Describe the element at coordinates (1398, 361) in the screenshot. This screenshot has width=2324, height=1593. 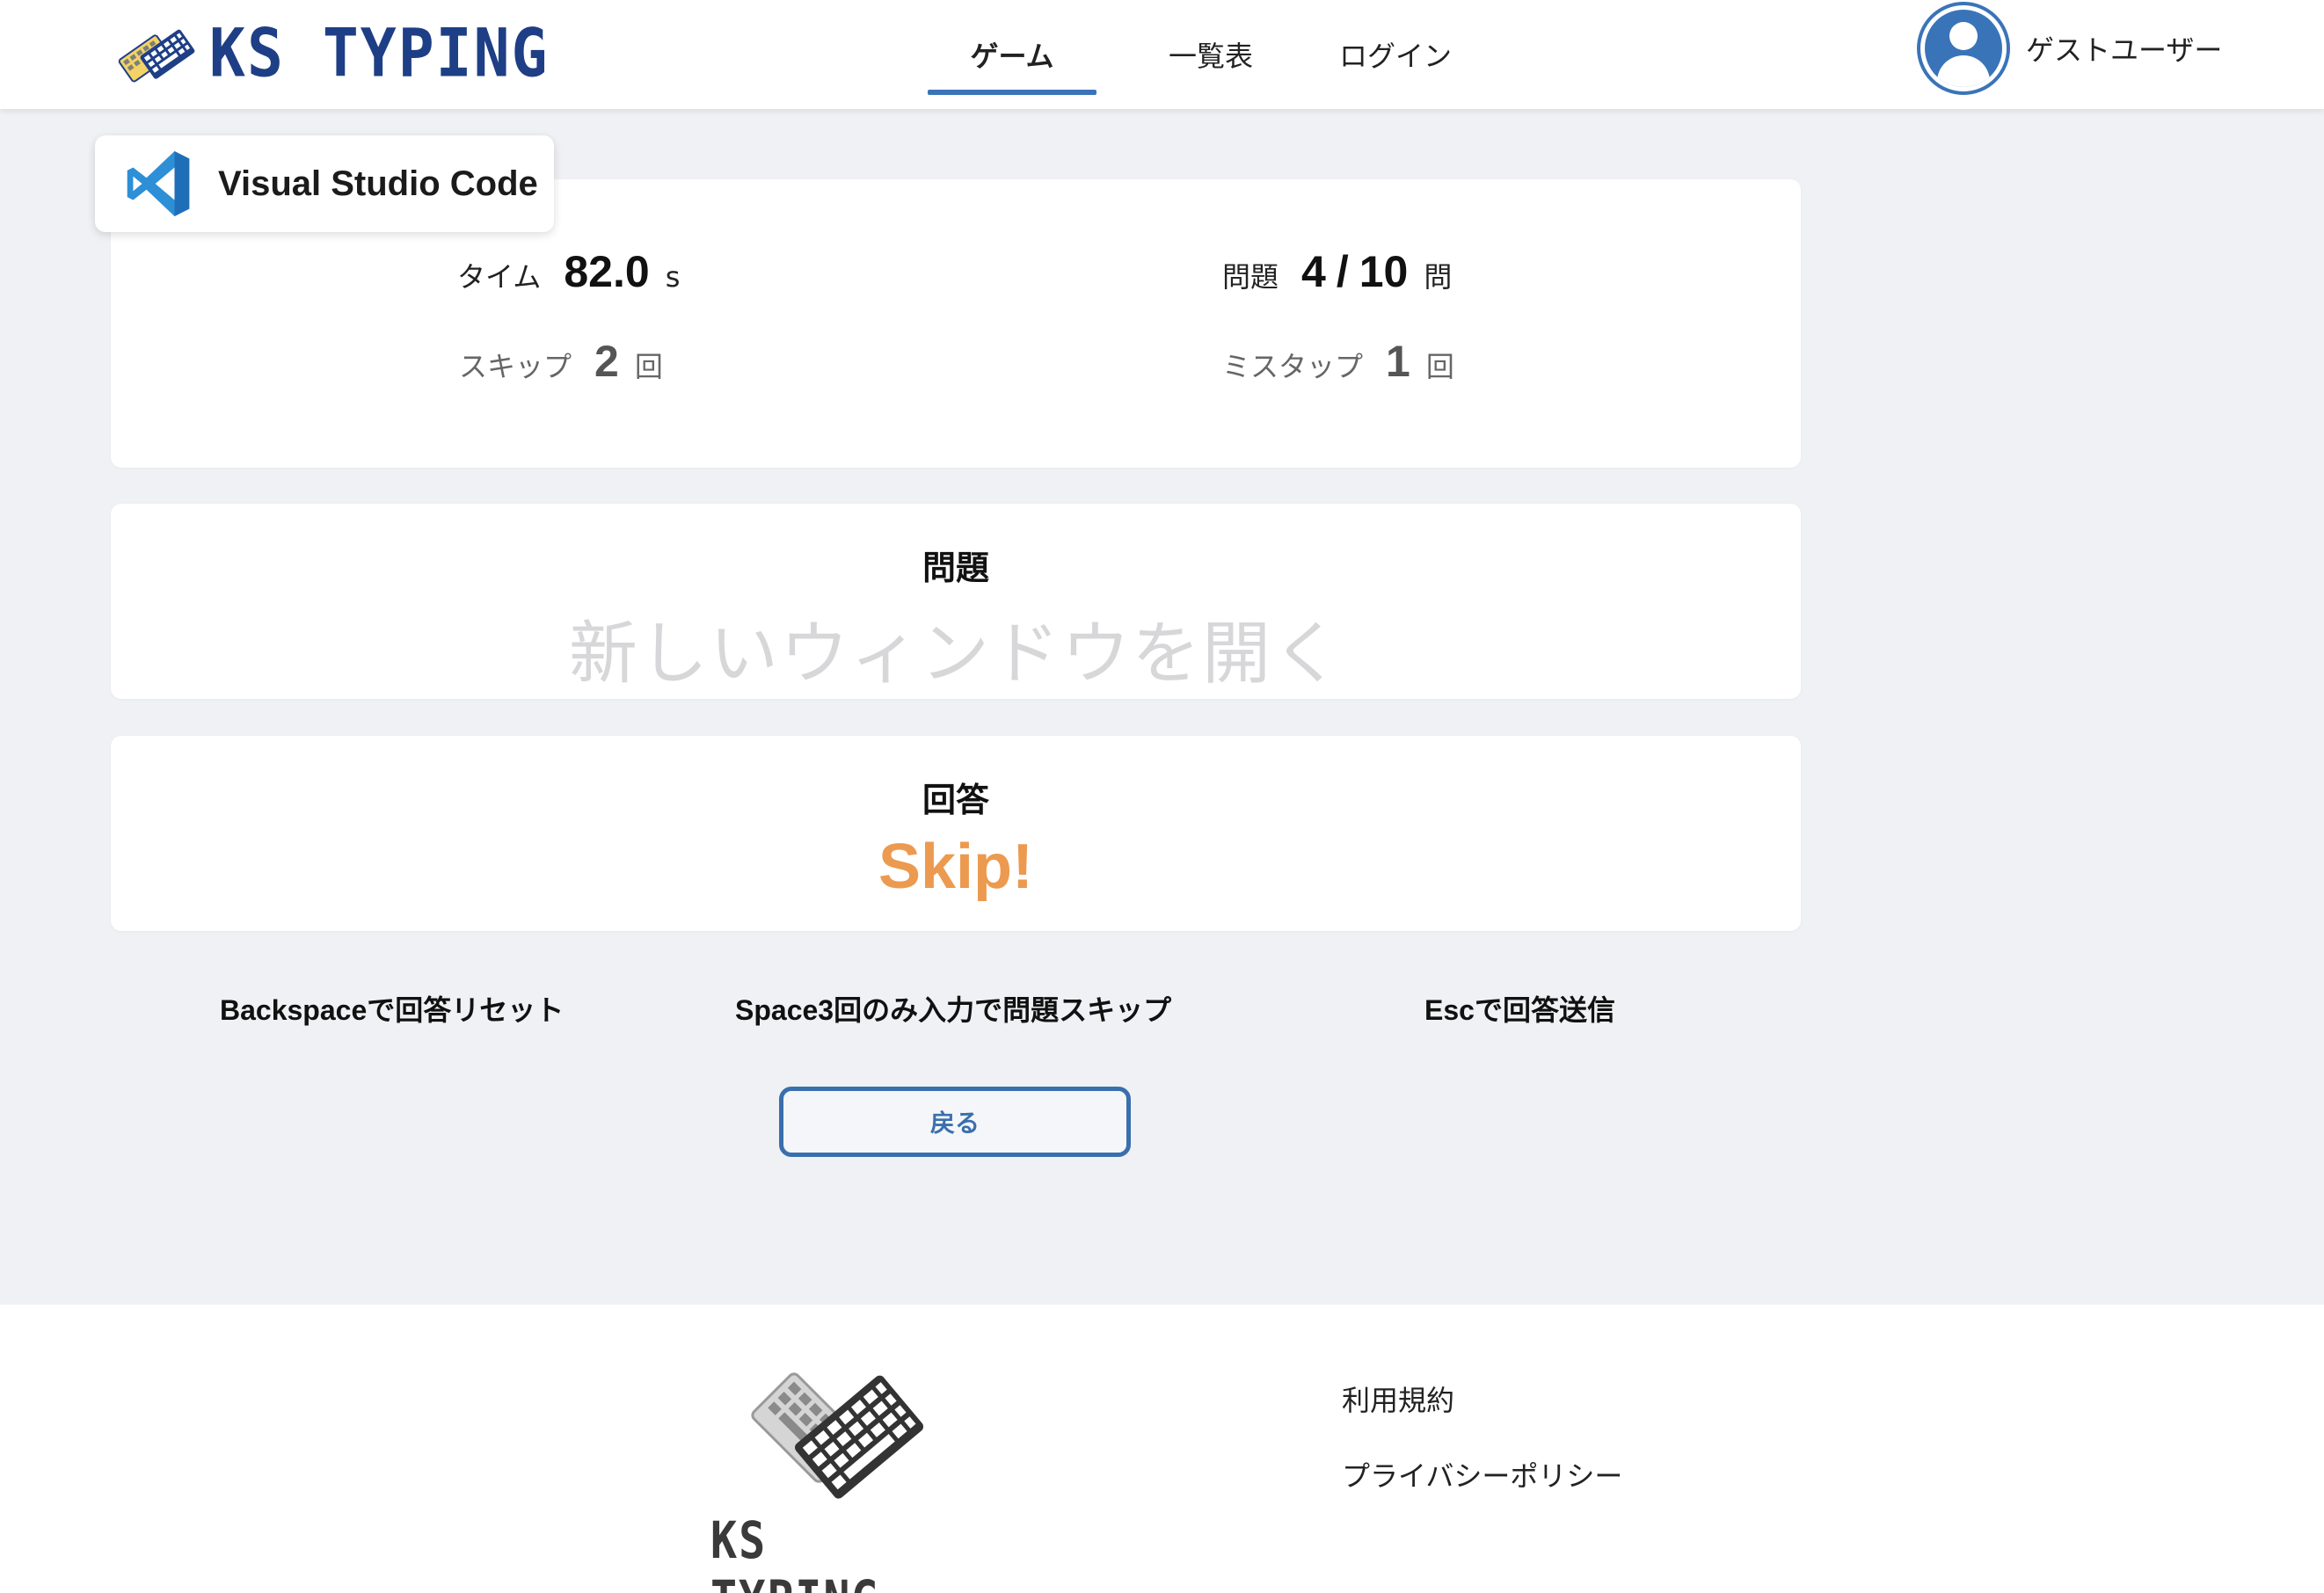
I see `miss-value: 1` at that location.